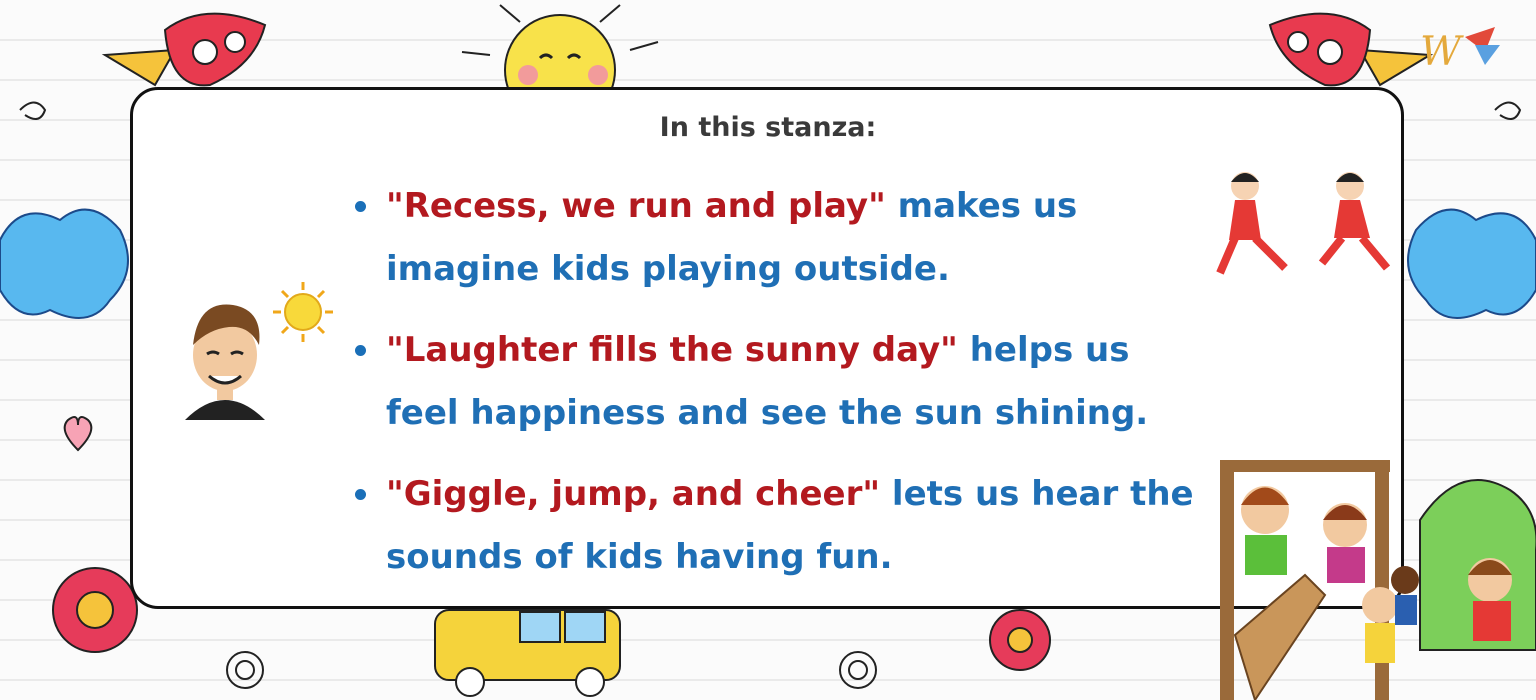 This screenshot has width=1536, height=700. What do you see at coordinates (636, 206) in the screenshot?
I see `quote-text: "Recess, we run and play"` at bounding box center [636, 206].